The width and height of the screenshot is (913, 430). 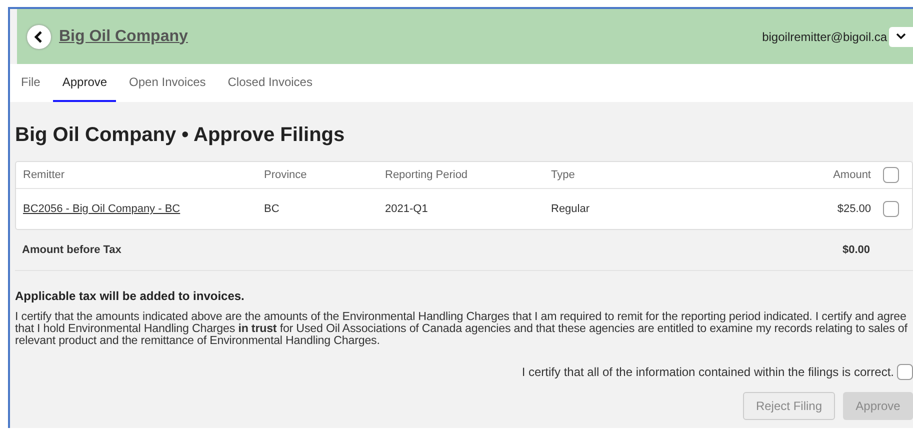 I want to click on nav-tab: File, so click(x=31, y=83).